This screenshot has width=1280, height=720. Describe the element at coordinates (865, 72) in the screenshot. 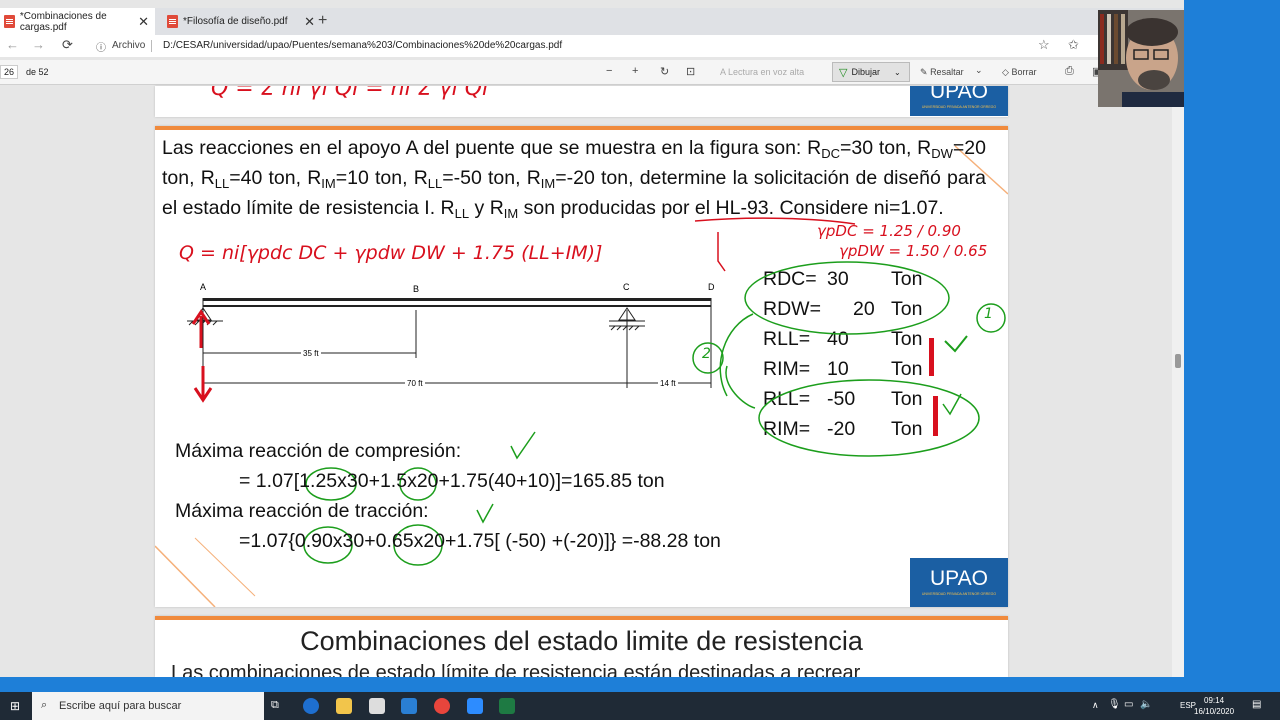

I see `draw-label: Dibujar` at that location.